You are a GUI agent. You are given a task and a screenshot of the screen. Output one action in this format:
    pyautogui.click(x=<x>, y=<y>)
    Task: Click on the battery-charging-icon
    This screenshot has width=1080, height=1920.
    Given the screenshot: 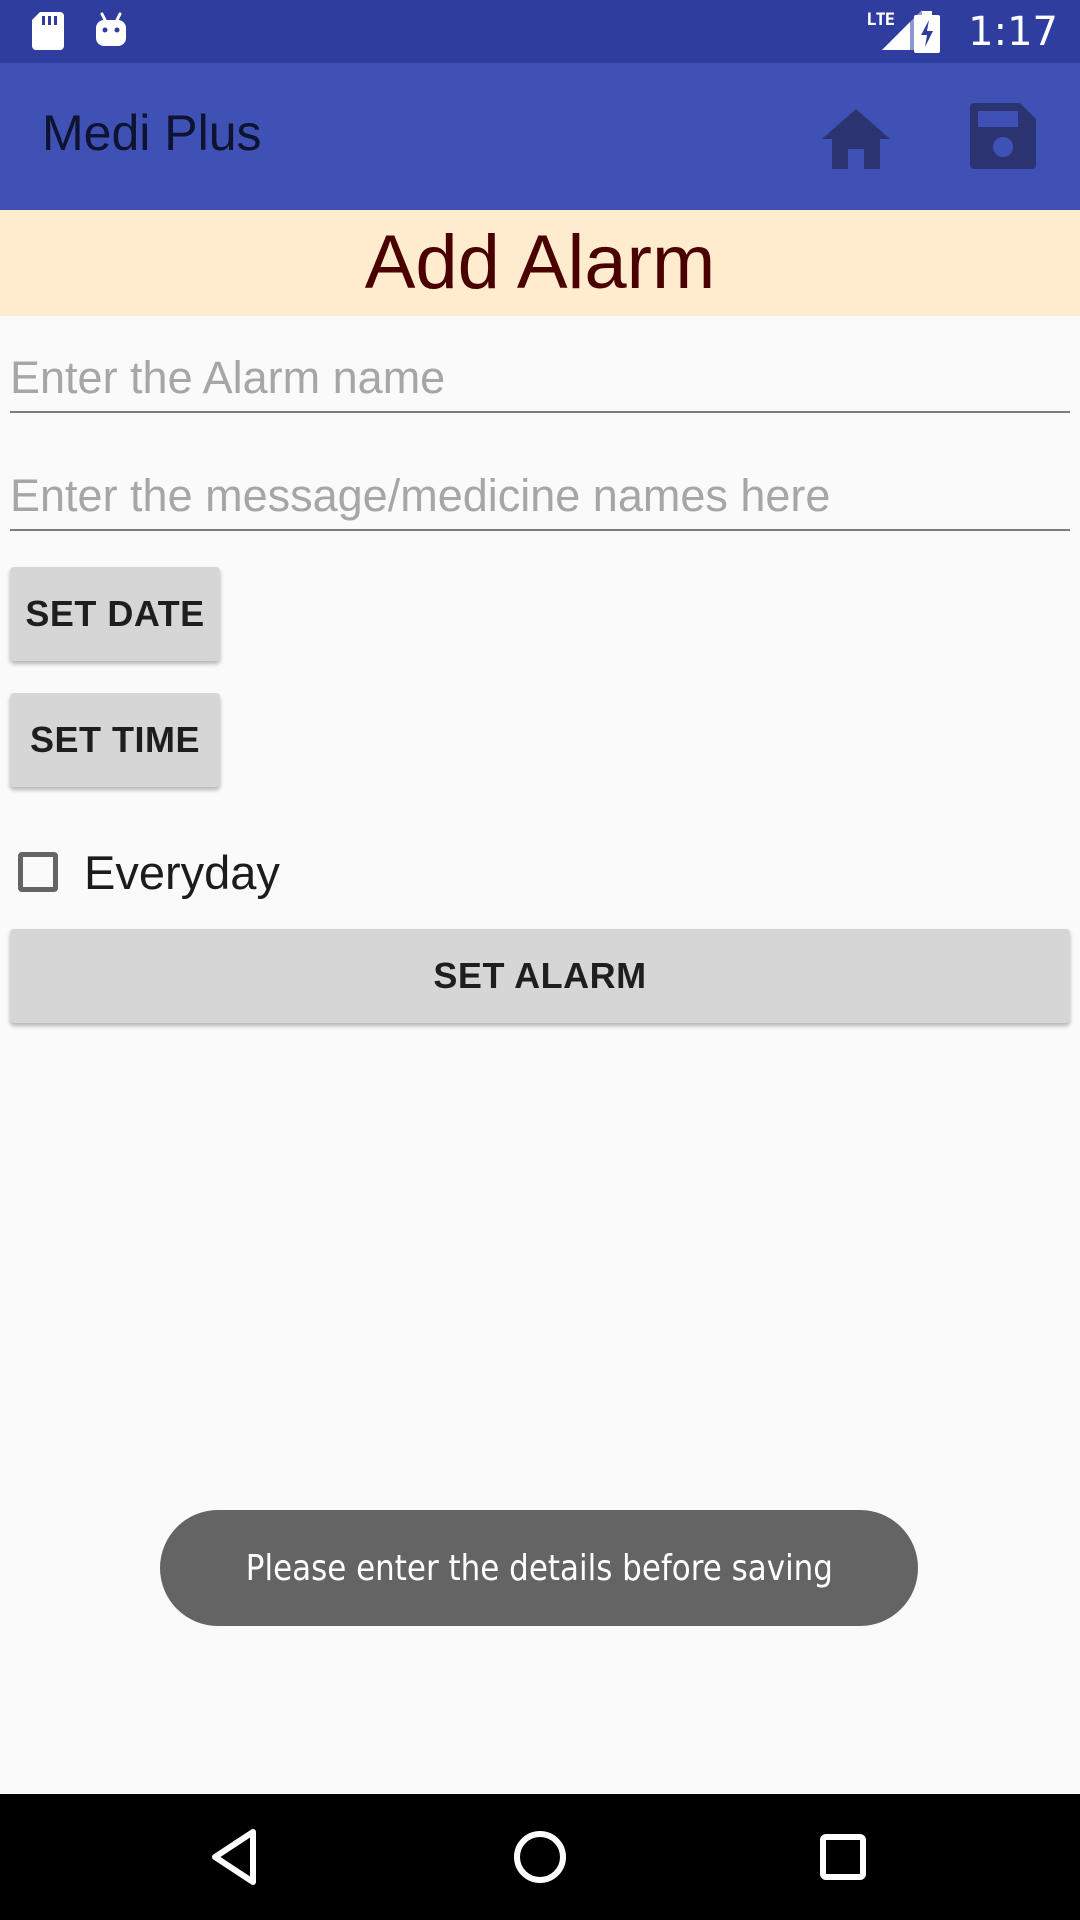 What is the action you would take?
    pyautogui.click(x=927, y=34)
    